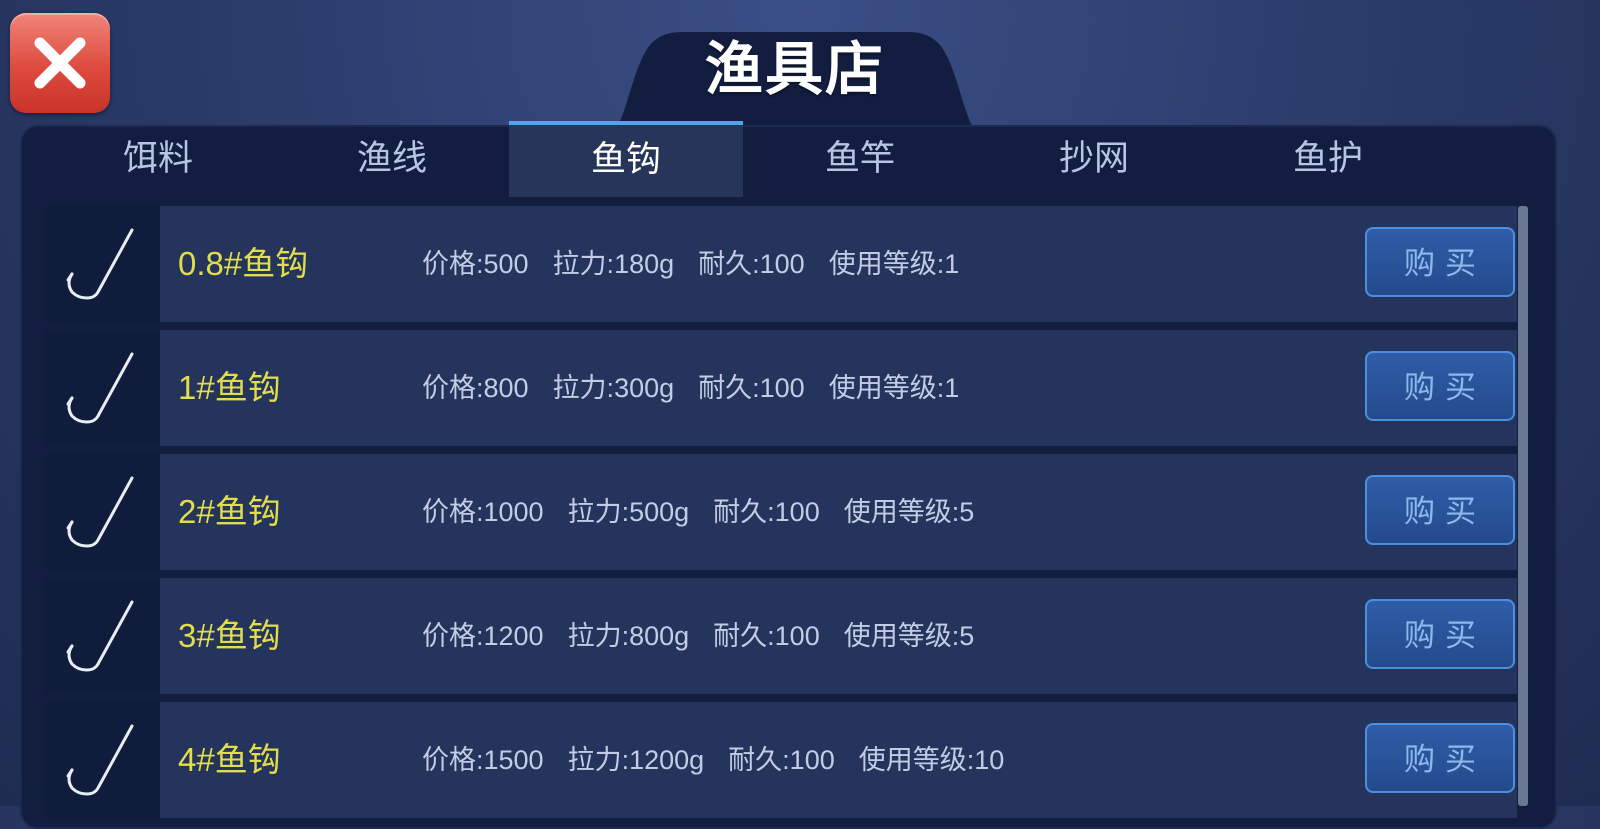  What do you see at coordinates (626, 159) in the screenshot?
I see `tab-fish-hook: 鱼钩` at bounding box center [626, 159].